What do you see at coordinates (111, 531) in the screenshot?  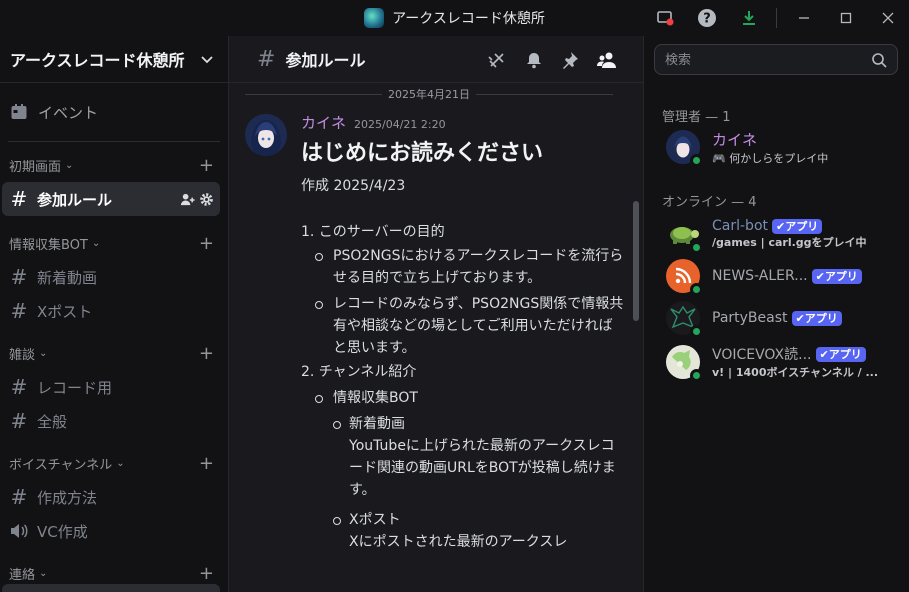 I see `channel-vc-create: VC作成` at bounding box center [111, 531].